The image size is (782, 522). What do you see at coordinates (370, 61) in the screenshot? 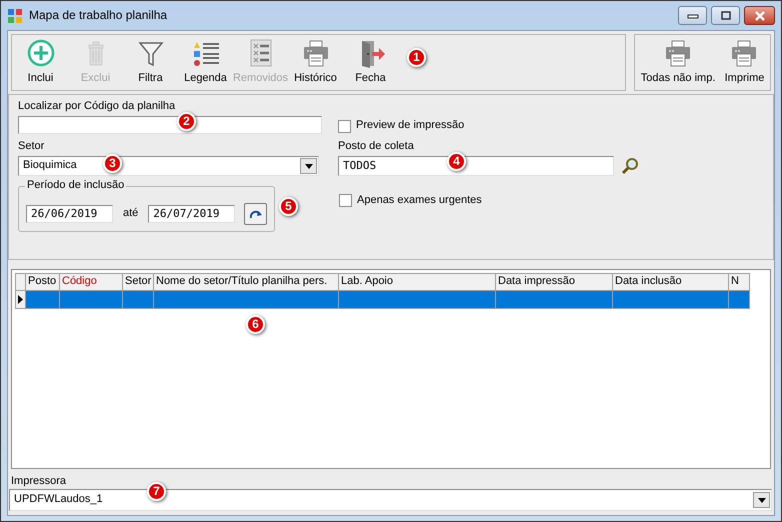
I see `toolbar-button: Fecha` at bounding box center [370, 61].